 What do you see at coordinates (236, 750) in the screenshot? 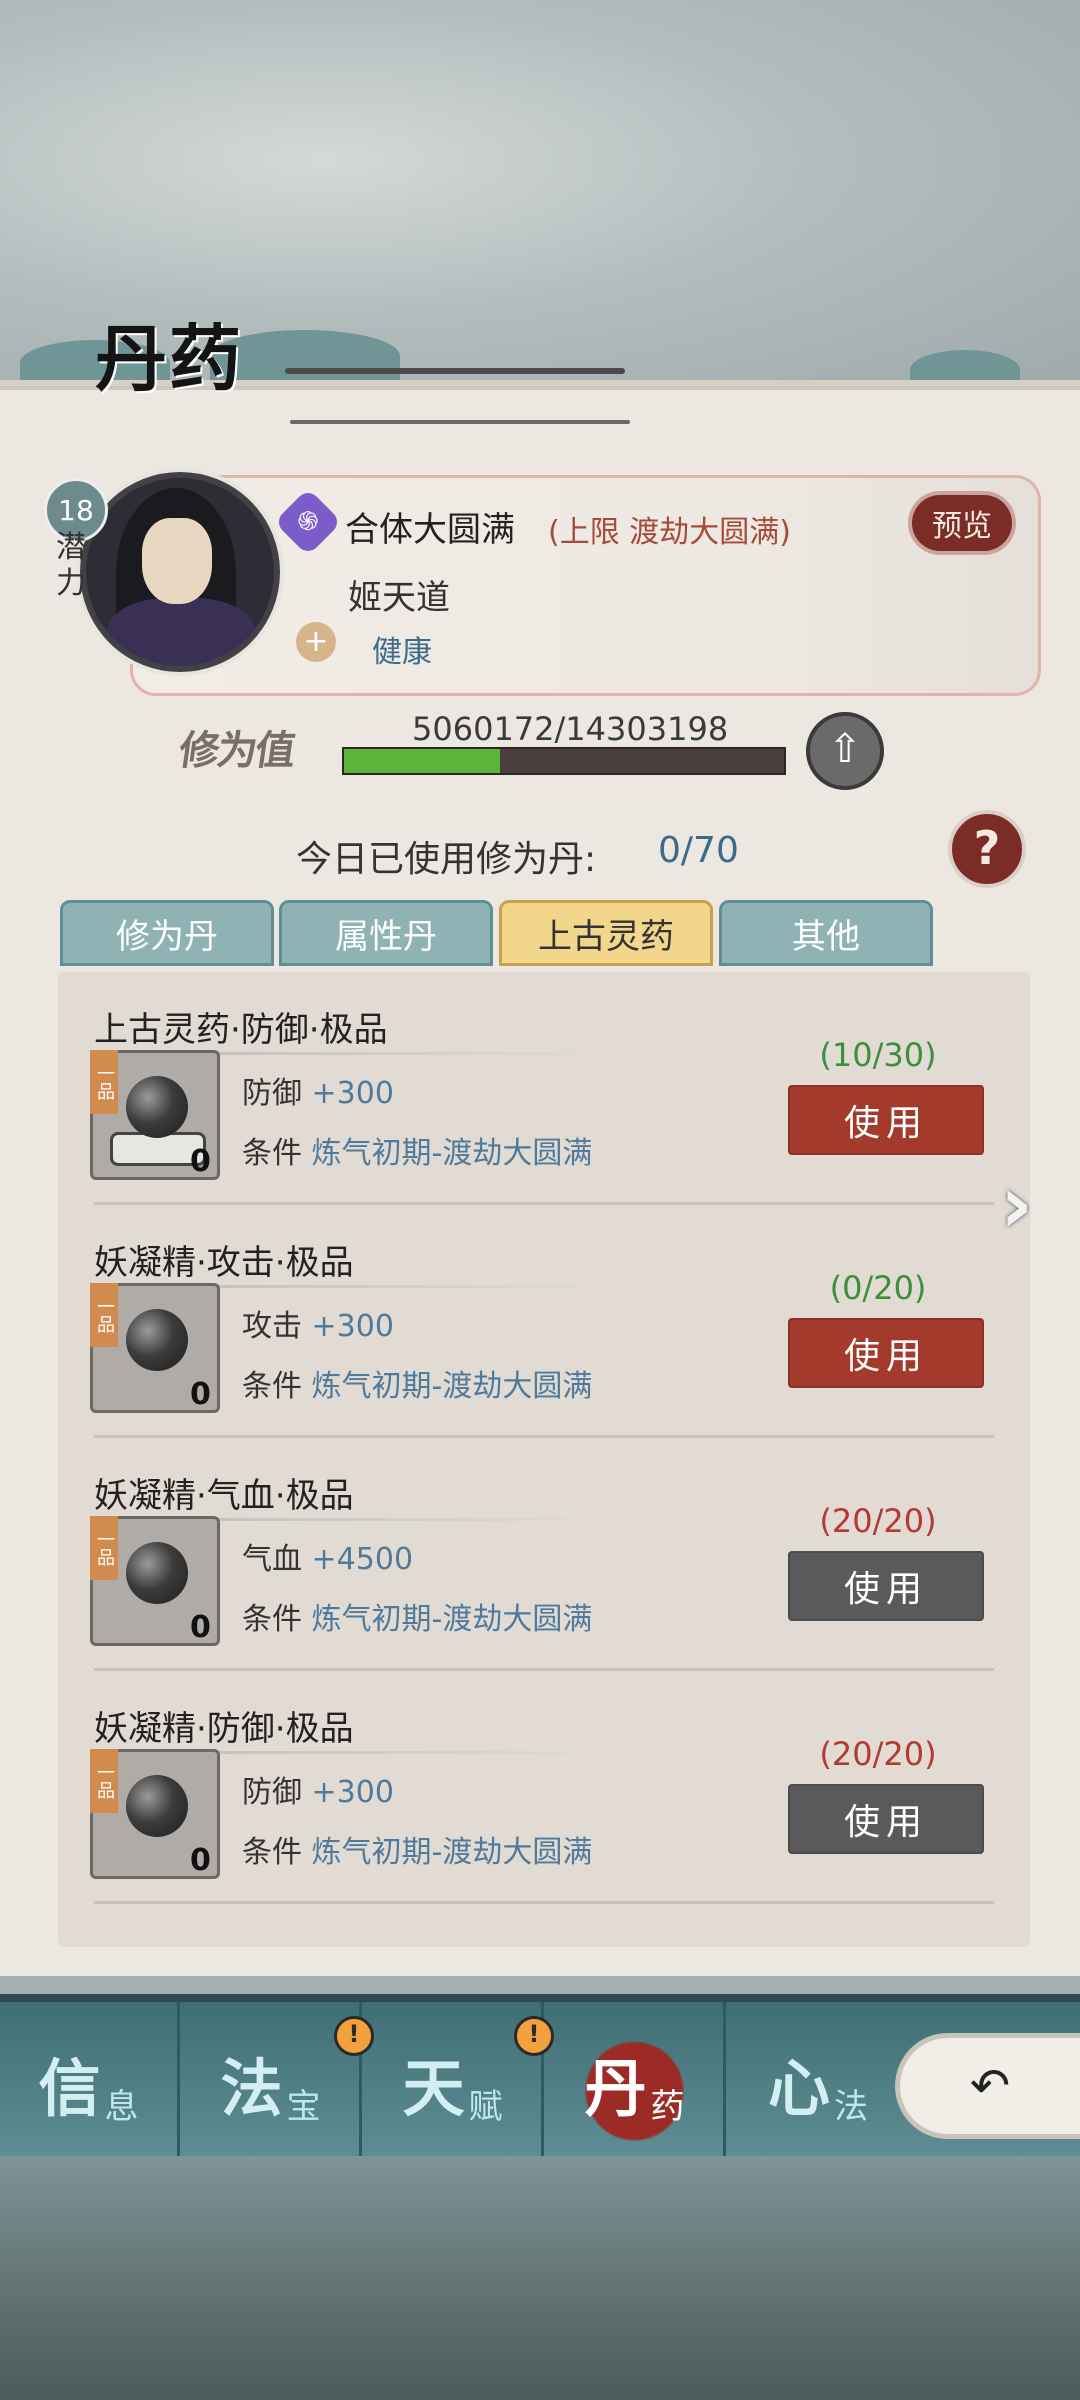
I see `cultivation-label: 修为值` at bounding box center [236, 750].